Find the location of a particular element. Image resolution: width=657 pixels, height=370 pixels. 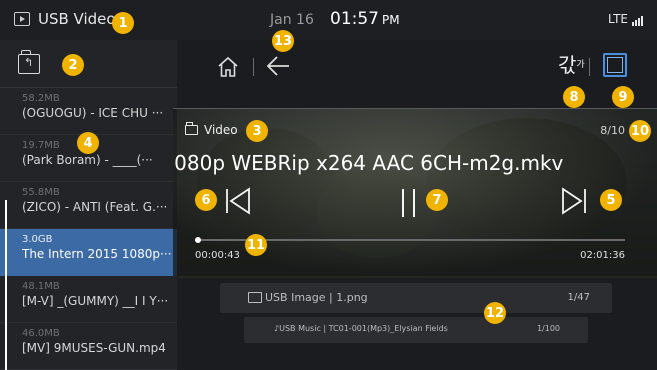

list-item: 46.0MB [MV] 9MUSES-GUN.mp4 is located at coordinates (88, 346).